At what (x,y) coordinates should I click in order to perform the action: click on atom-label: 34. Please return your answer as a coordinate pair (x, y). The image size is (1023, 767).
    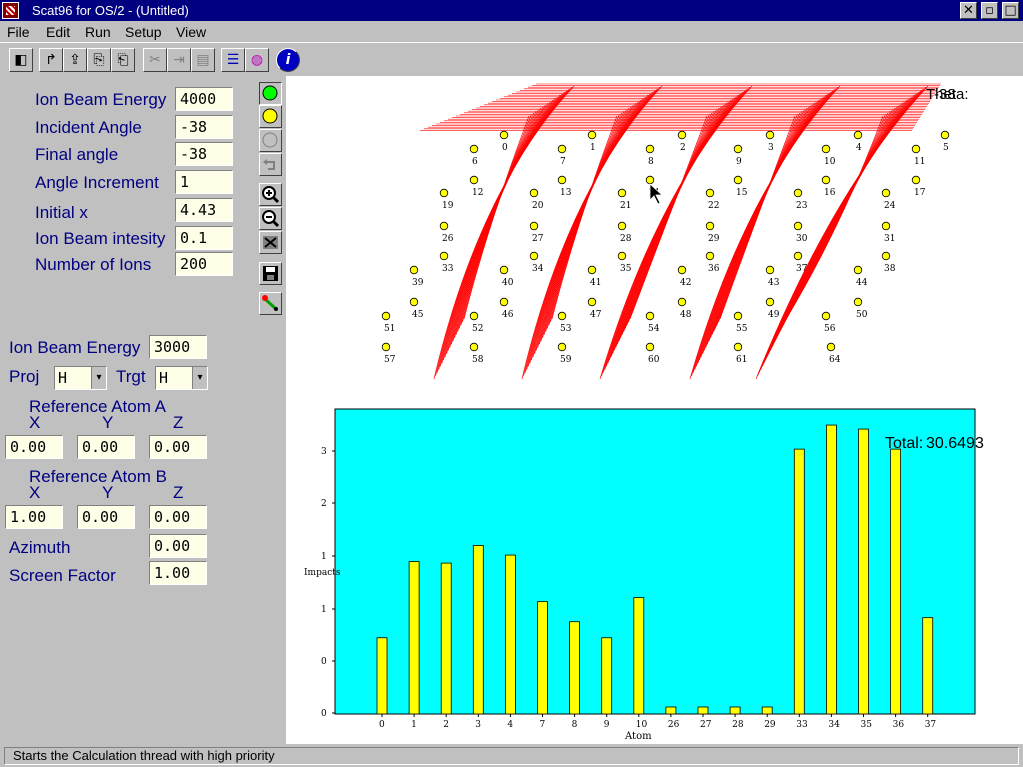
    Looking at the image, I should click on (538, 269).